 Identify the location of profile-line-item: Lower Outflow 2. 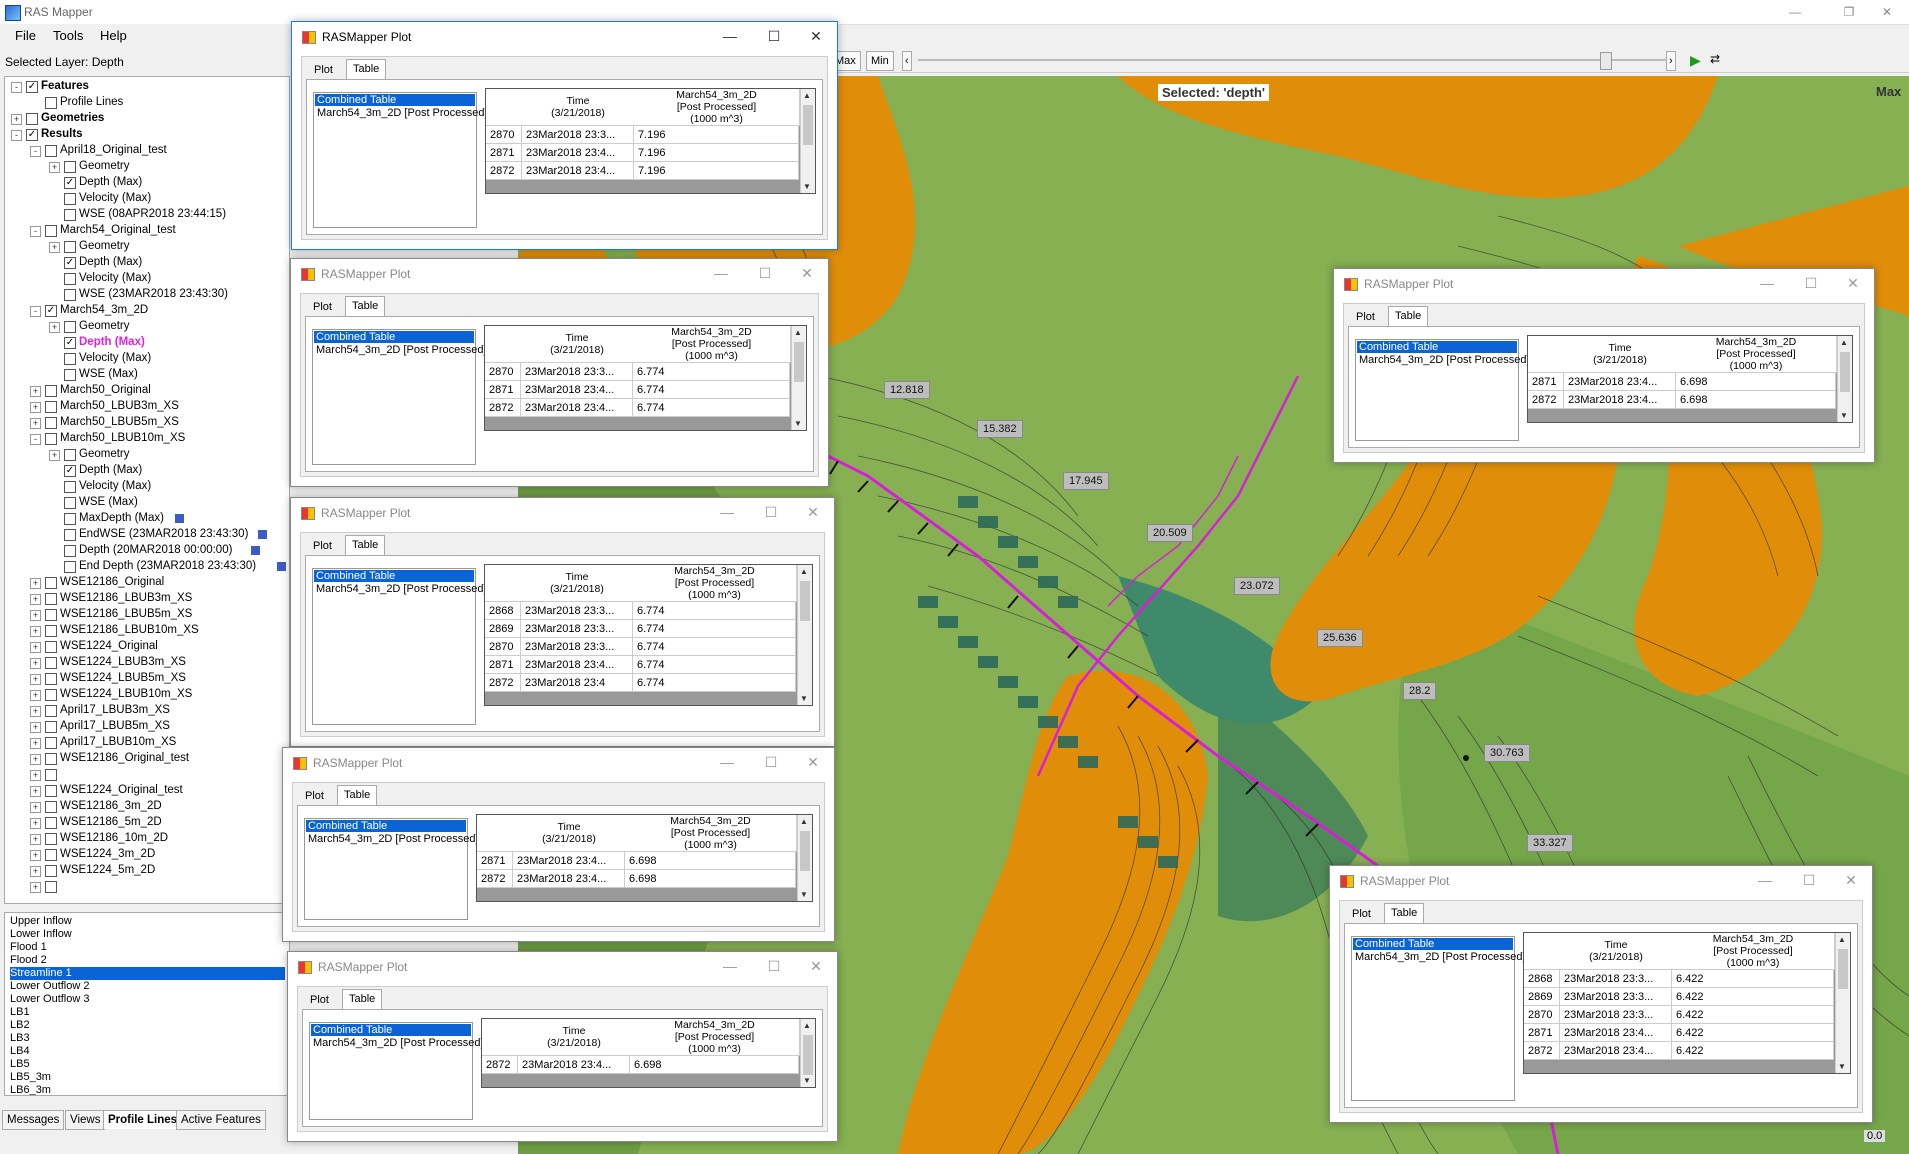
(147, 986).